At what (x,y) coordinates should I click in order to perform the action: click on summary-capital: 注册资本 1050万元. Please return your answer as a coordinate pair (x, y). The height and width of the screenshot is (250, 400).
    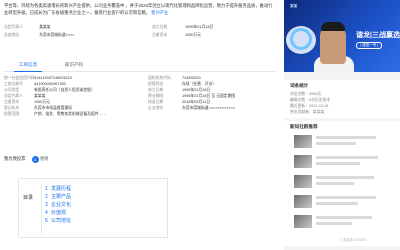
    Looking at the image, I should click on (177, 35).